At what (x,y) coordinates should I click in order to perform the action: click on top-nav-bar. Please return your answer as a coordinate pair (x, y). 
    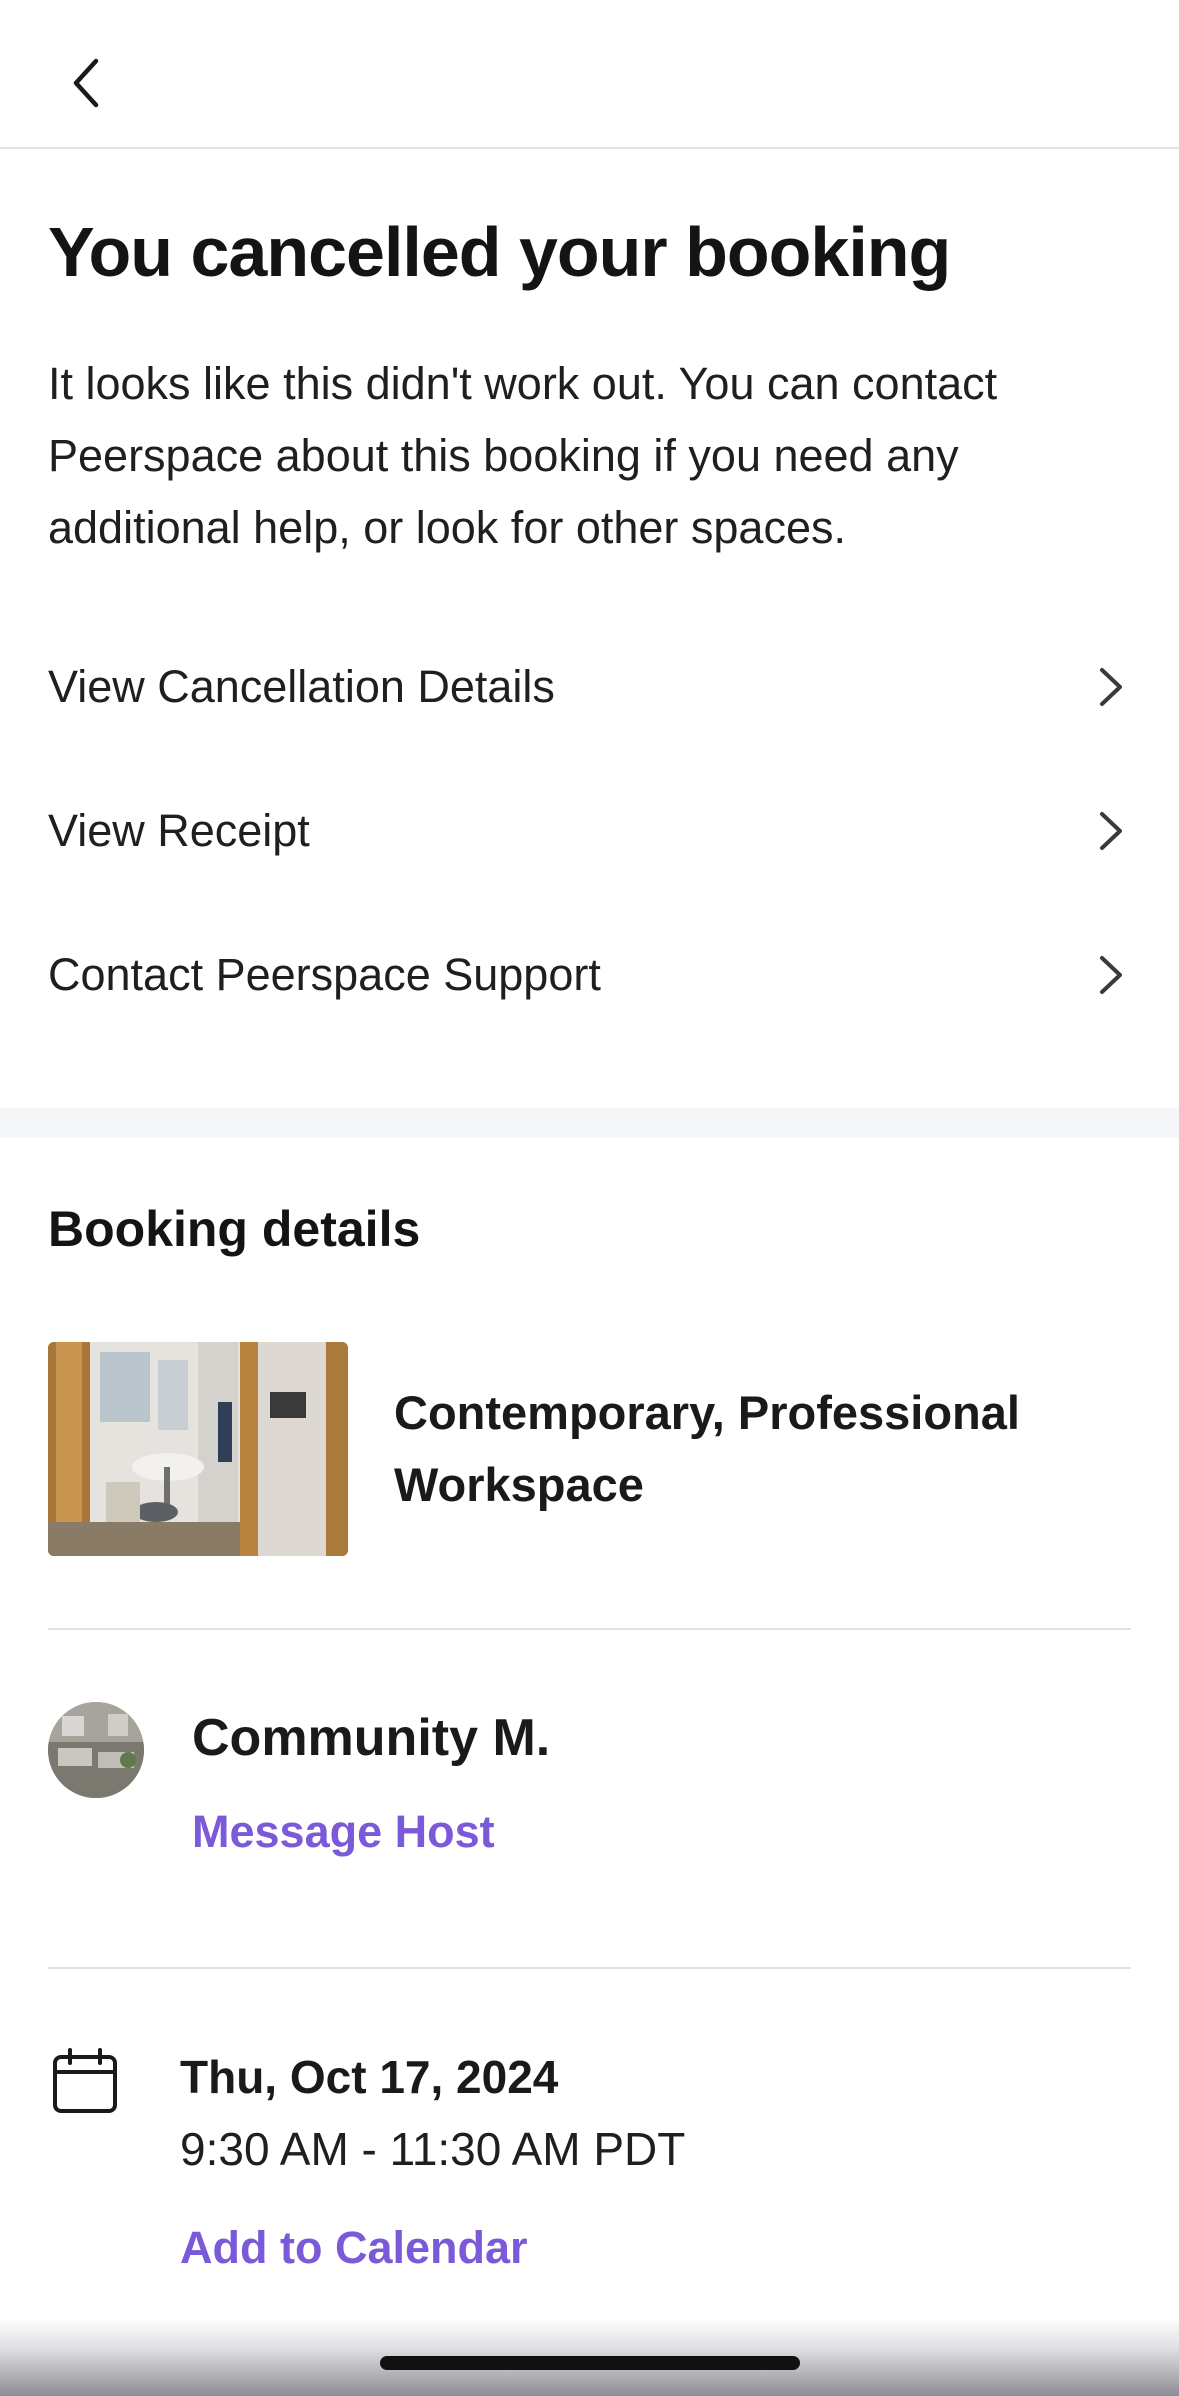
    Looking at the image, I should click on (589, 74).